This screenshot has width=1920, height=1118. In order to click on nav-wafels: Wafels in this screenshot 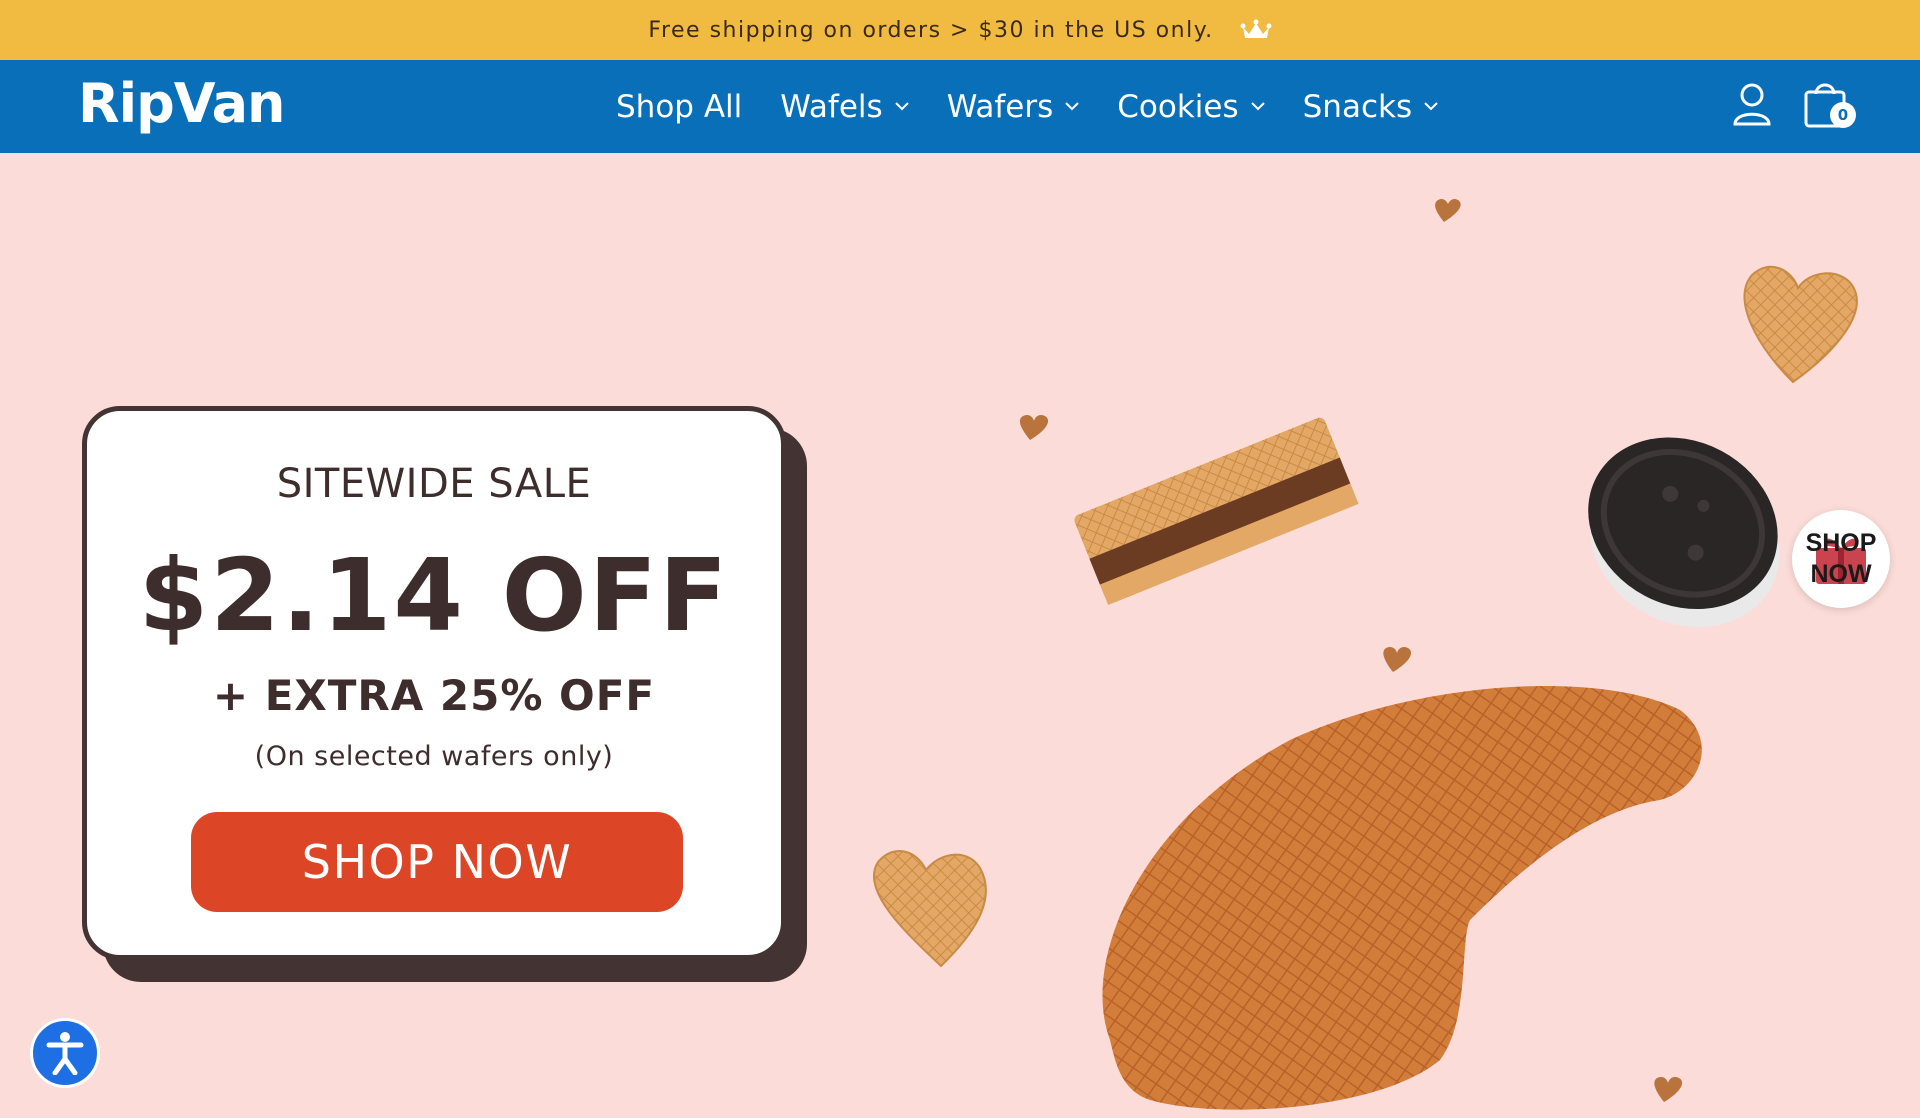, I will do `click(844, 106)`.